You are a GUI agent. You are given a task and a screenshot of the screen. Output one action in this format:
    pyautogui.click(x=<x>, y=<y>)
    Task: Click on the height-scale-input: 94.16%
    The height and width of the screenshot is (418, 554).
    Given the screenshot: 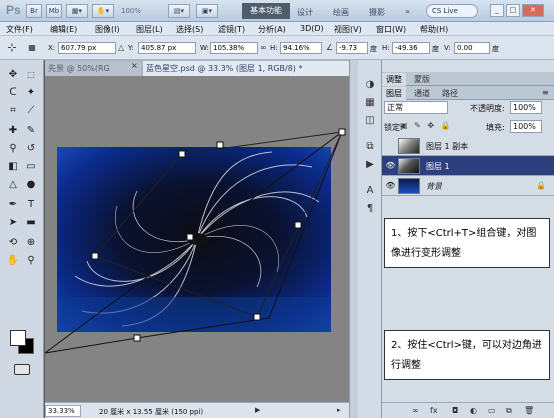 What is the action you would take?
    pyautogui.click(x=301, y=48)
    